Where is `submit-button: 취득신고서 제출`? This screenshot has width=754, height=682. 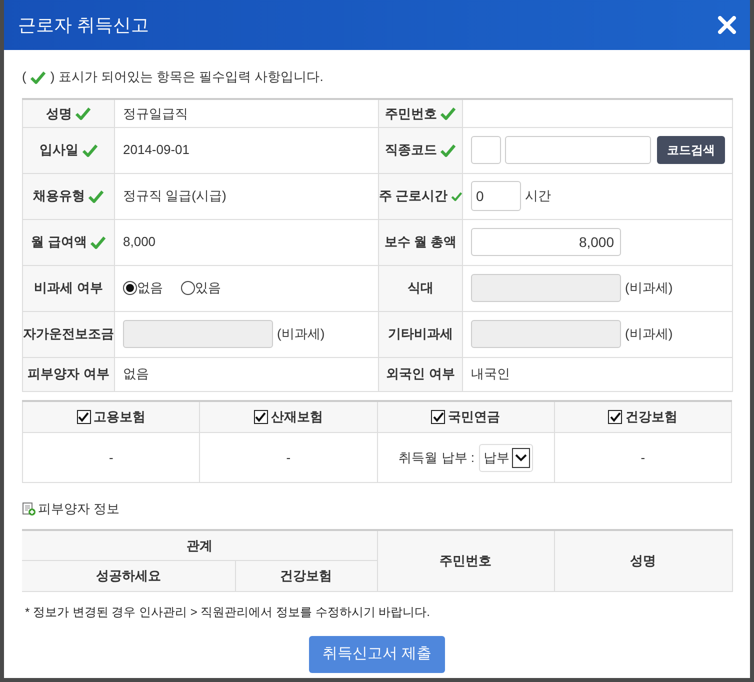
submit-button: 취득신고서 제출 is located at coordinates (377, 654).